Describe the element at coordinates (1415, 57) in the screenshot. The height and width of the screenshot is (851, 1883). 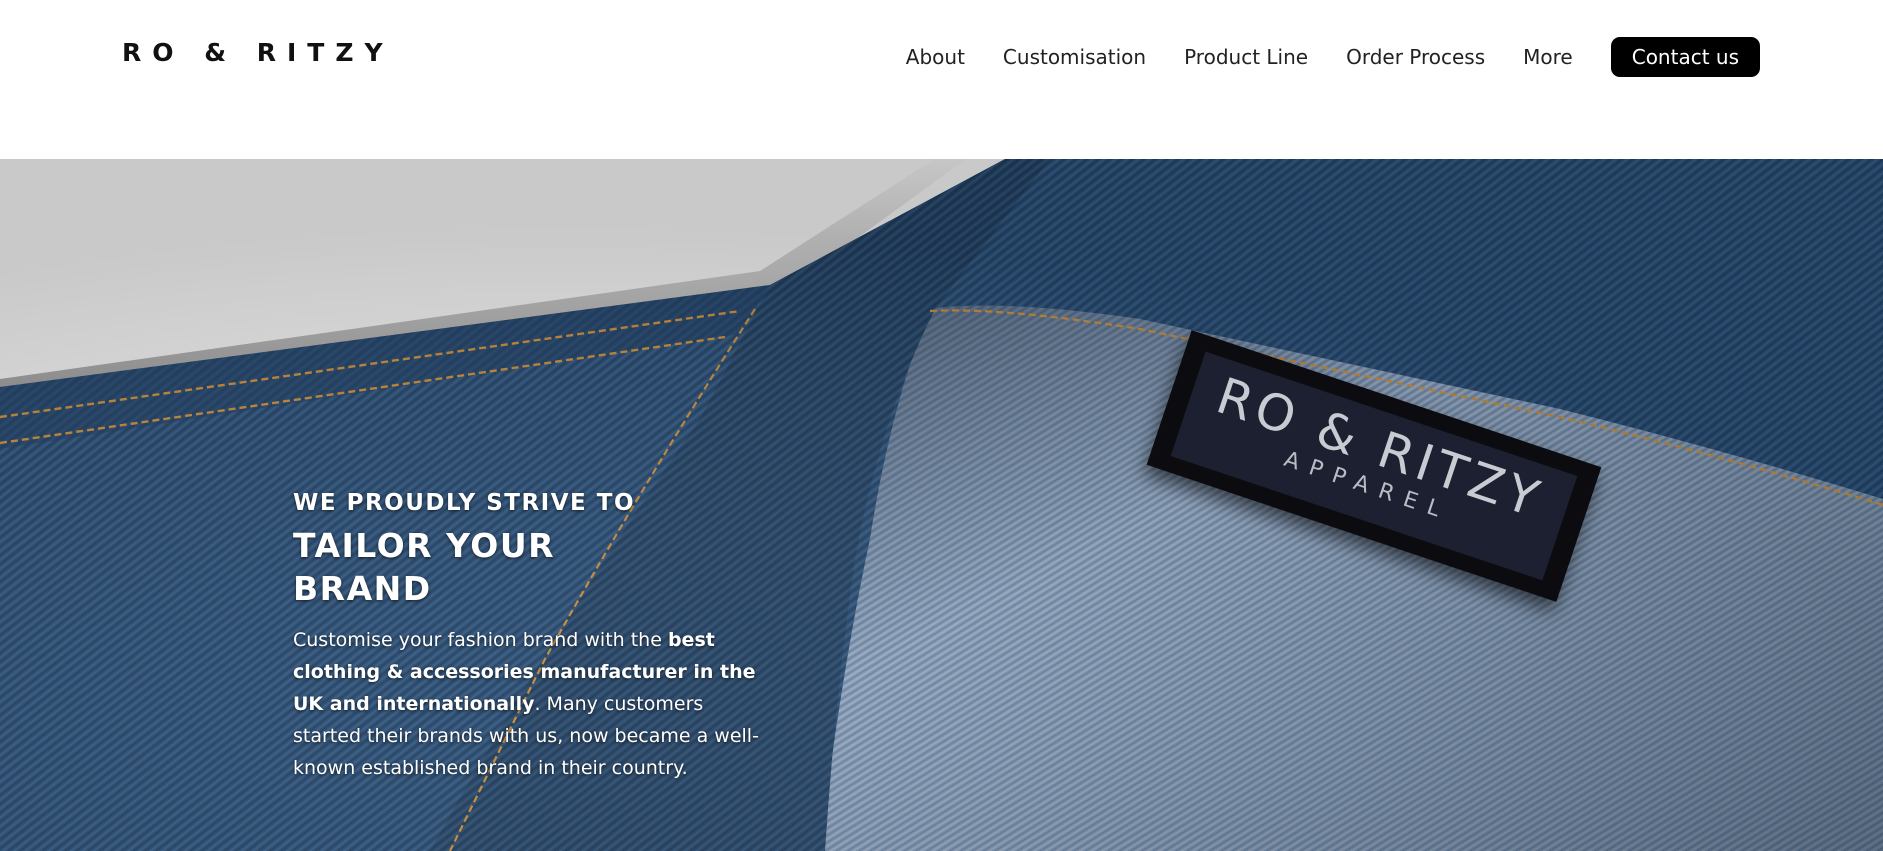
I see `nav-order-process: Order Process` at that location.